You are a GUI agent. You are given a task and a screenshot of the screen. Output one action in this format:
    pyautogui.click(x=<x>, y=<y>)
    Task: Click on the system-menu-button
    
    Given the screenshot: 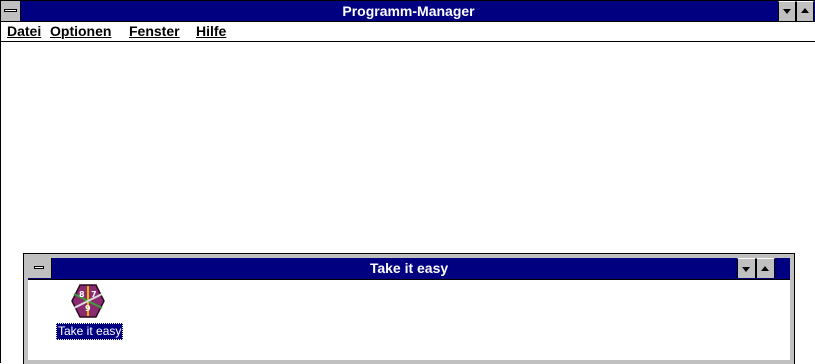 What is the action you would take?
    pyautogui.click(x=11, y=11)
    